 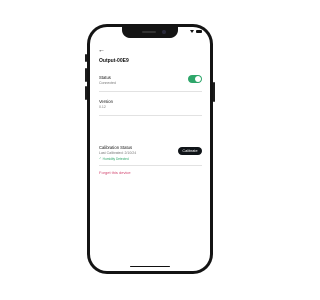 I want to click on check-icon: ✓, so click(x=100, y=158).